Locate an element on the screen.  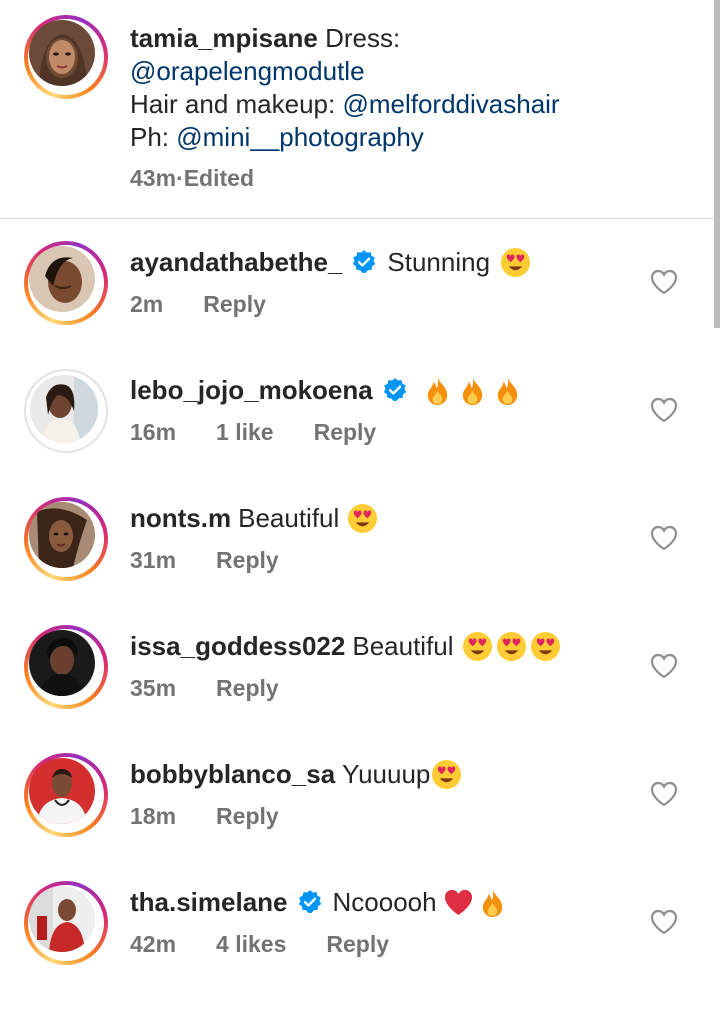
edited-label: Edited is located at coordinates (218, 178).